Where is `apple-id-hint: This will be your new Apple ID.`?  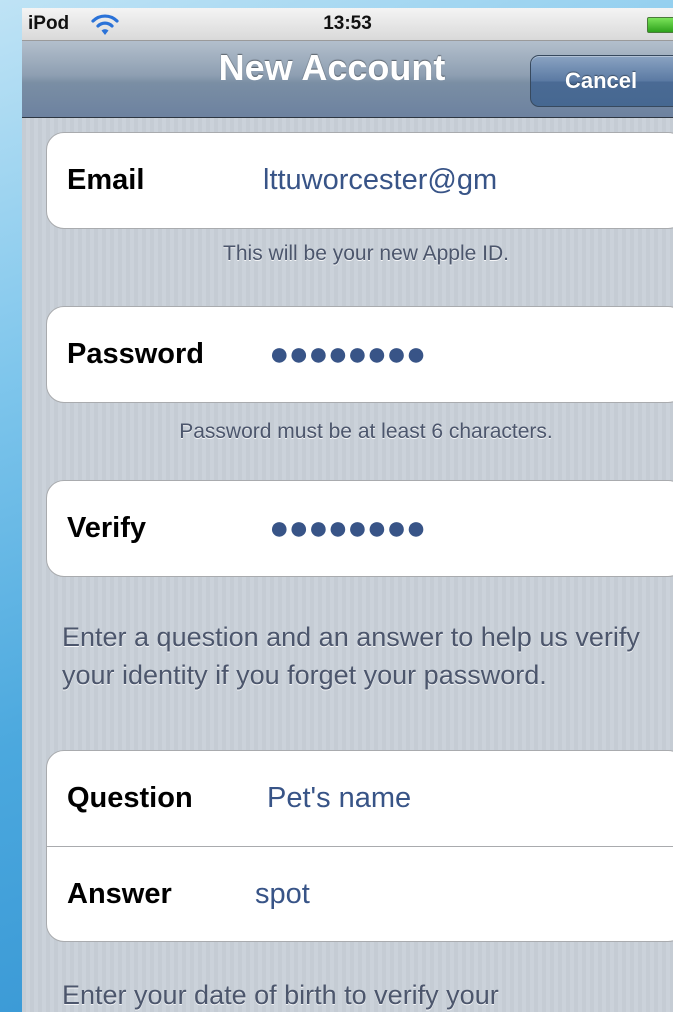
apple-id-hint: This will be your new Apple ID. is located at coordinates (366, 253).